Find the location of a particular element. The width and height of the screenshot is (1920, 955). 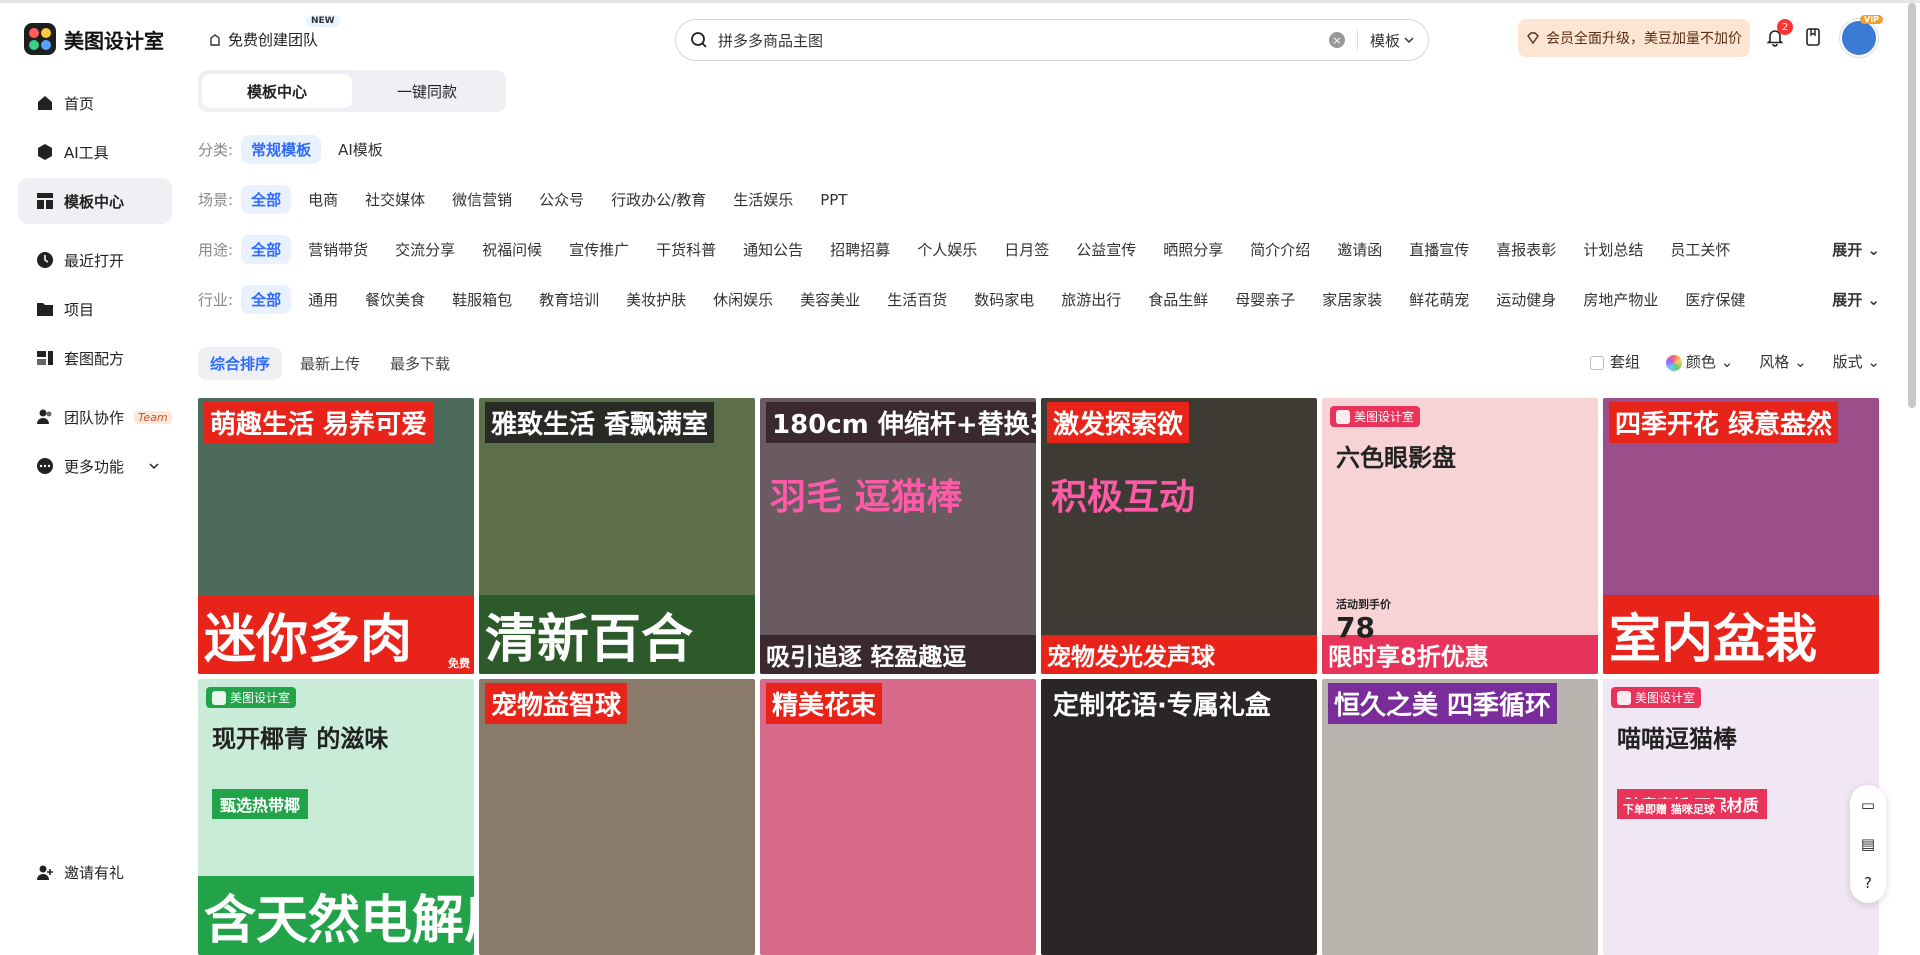

sidebar-item-projects: 项目 is located at coordinates (95, 309).